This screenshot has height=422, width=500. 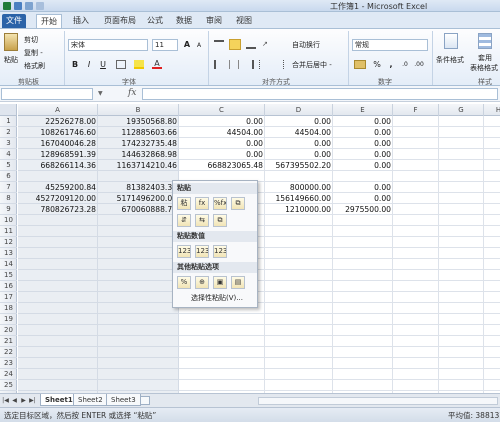 What do you see at coordinates (219, 44) in the screenshot?
I see `align-top-icon` at bounding box center [219, 44].